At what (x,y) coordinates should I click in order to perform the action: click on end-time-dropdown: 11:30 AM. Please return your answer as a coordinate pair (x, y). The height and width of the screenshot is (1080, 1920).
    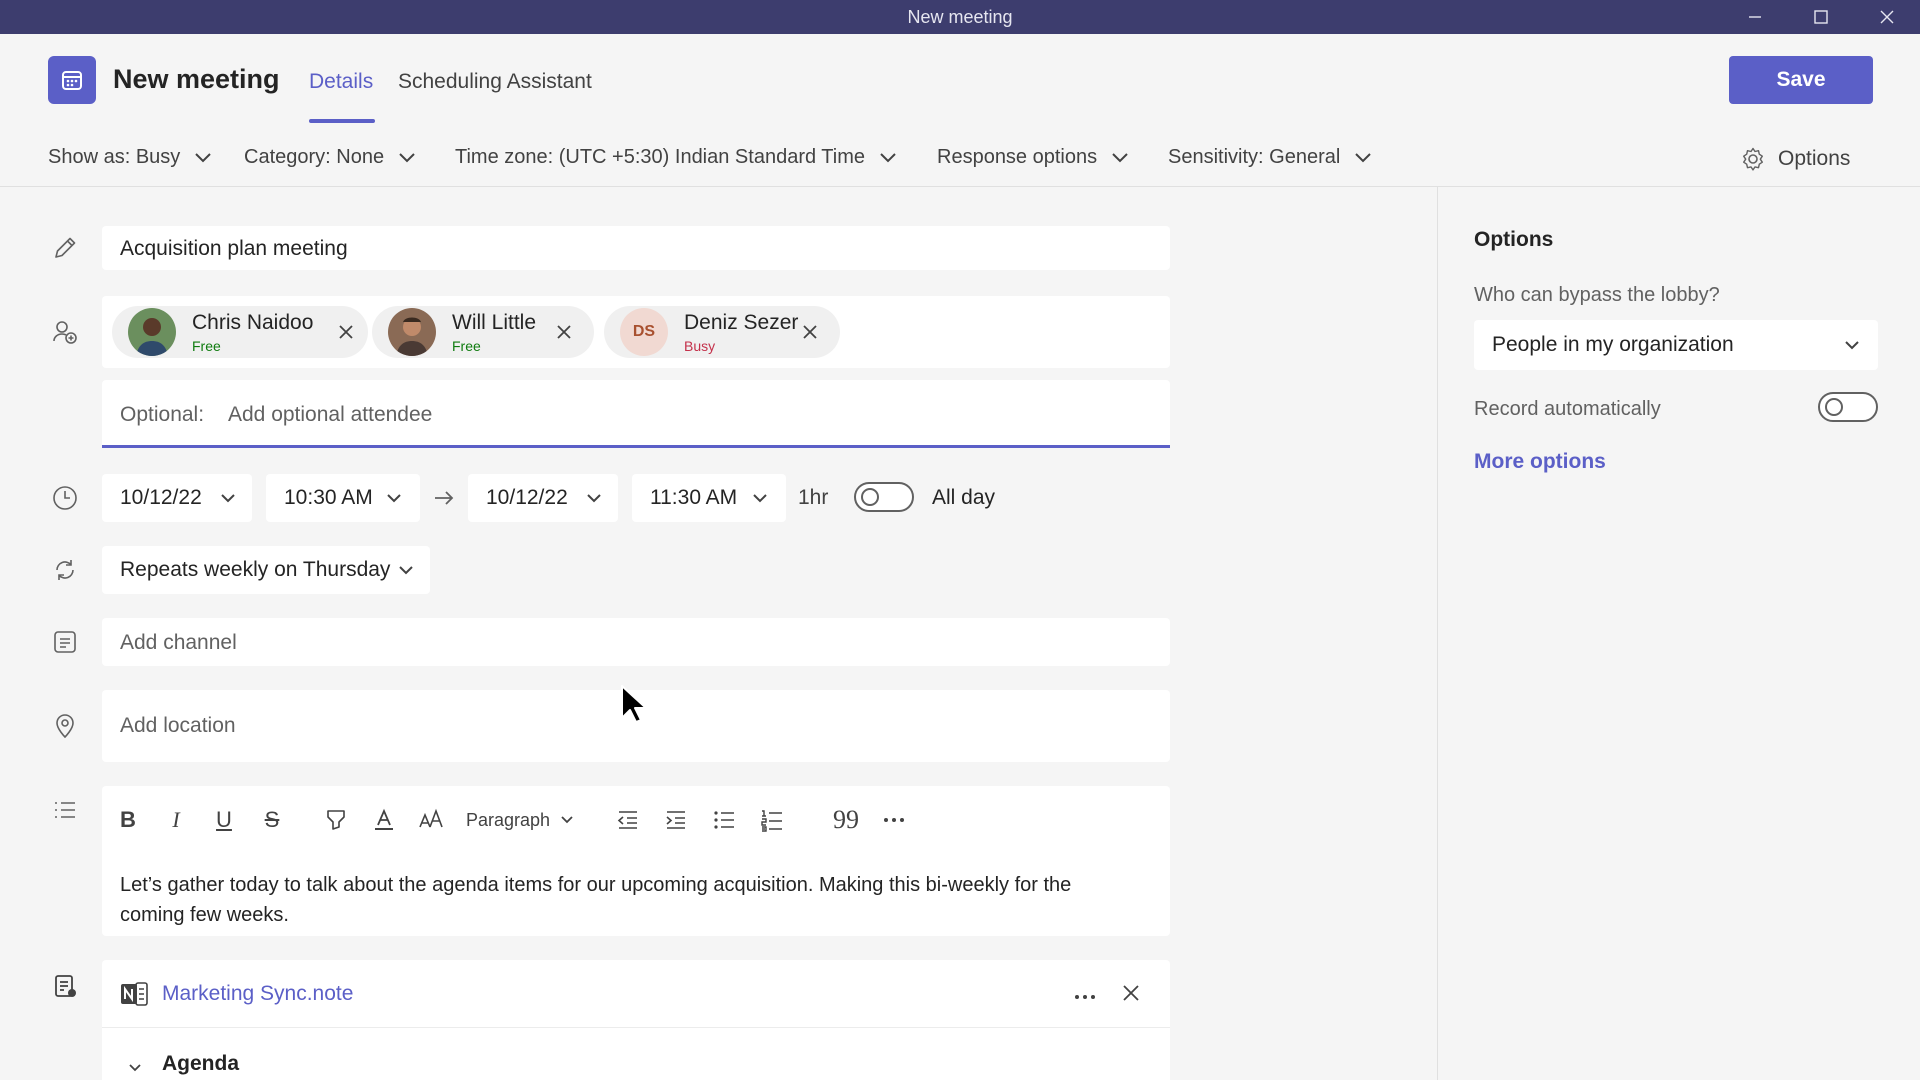
    Looking at the image, I should click on (709, 498).